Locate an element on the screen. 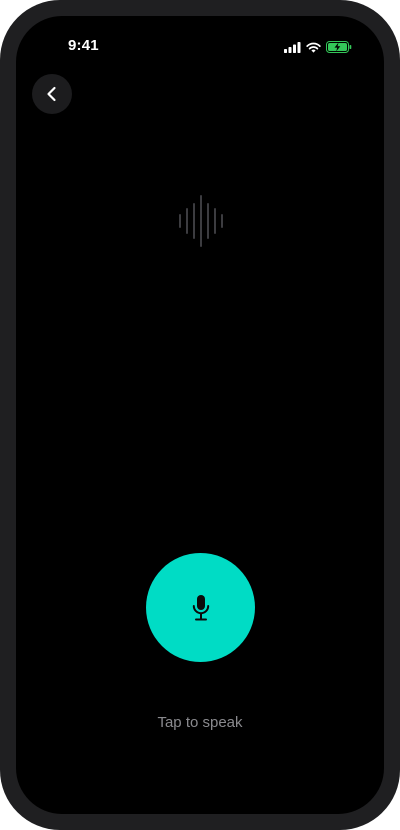 The height and width of the screenshot is (830, 400). cellular-signal-icon is located at coordinates (292, 47).